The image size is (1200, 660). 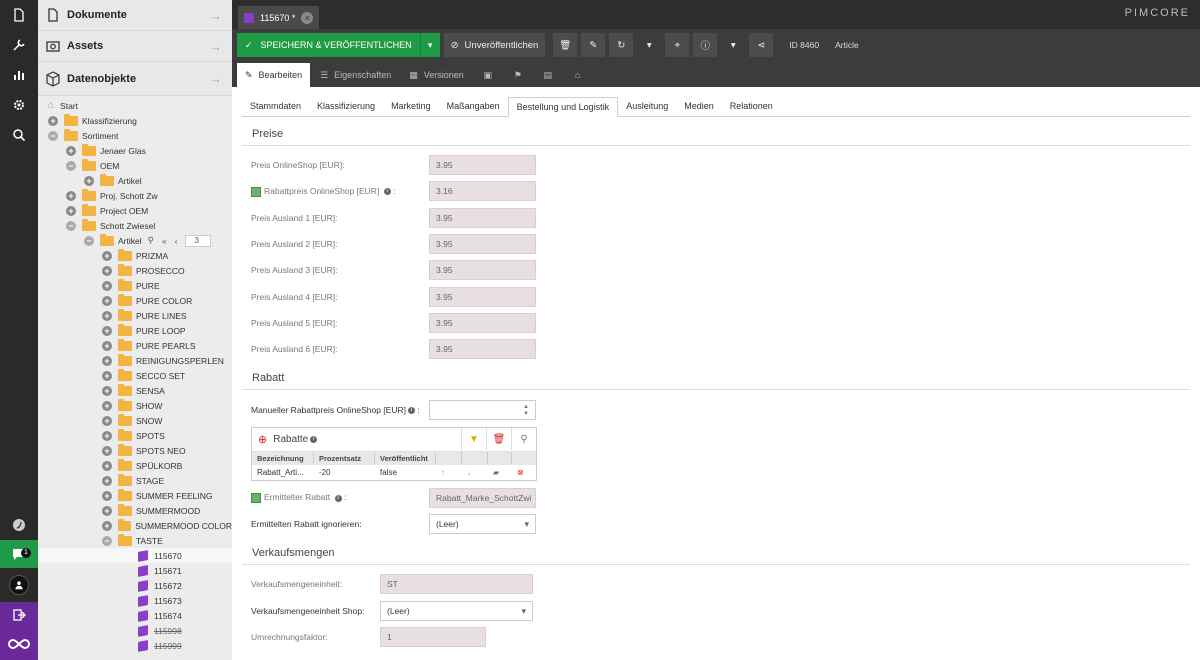 What do you see at coordinates (176, 241) in the screenshot?
I see `prev-page-icon: ‹` at bounding box center [176, 241].